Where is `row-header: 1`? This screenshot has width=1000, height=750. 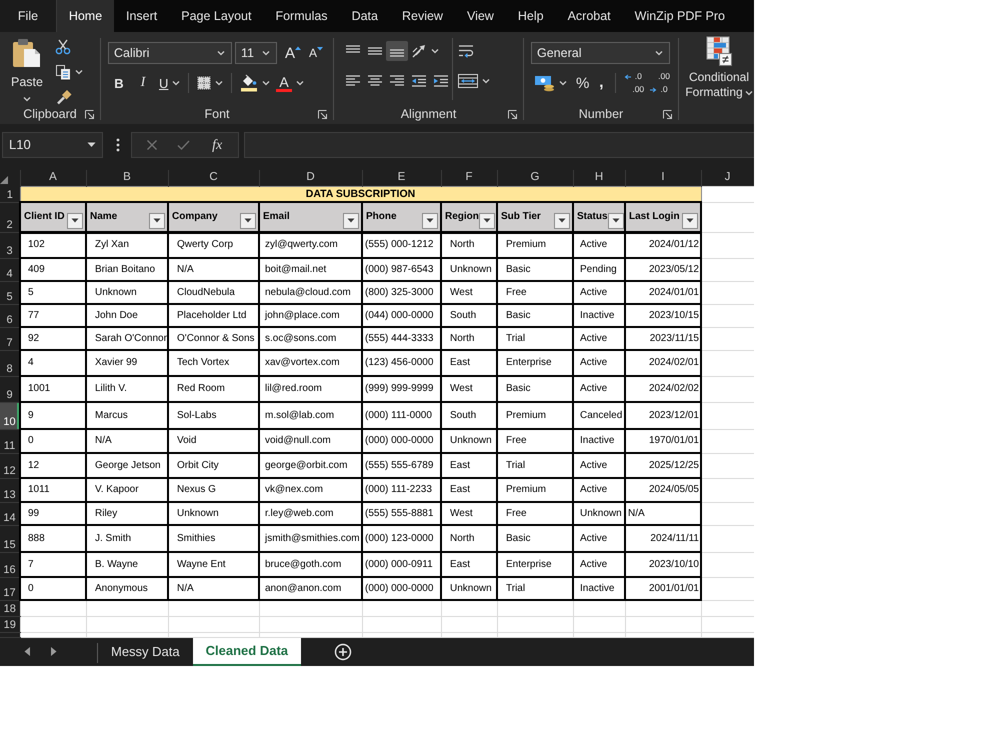 row-header: 1 is located at coordinates (10, 194).